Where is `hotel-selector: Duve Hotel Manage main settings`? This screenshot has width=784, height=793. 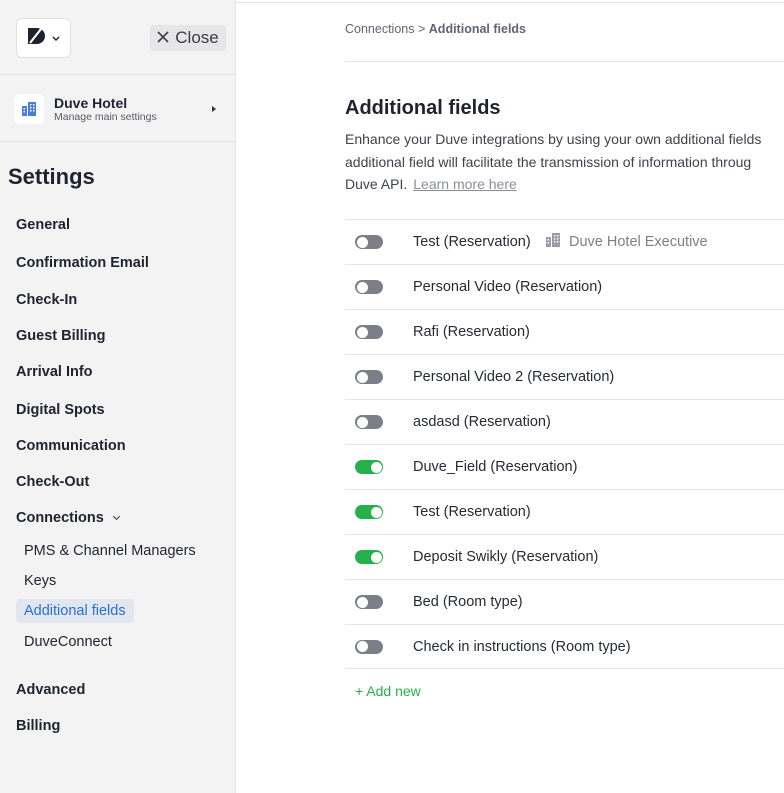 hotel-selector: Duve Hotel Manage main settings is located at coordinates (120, 109).